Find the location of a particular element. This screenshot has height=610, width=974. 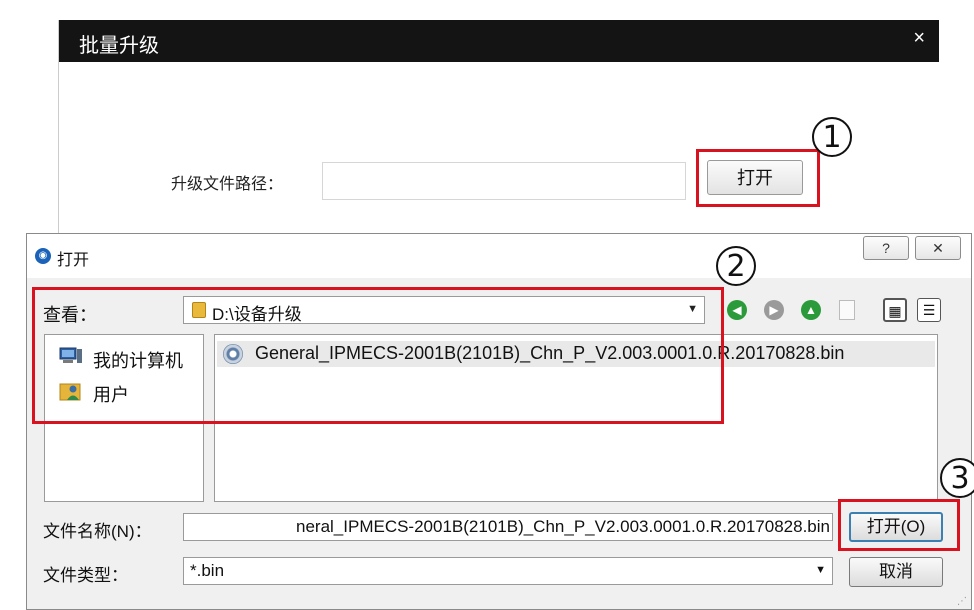

close-icon: × is located at coordinates (919, 38).